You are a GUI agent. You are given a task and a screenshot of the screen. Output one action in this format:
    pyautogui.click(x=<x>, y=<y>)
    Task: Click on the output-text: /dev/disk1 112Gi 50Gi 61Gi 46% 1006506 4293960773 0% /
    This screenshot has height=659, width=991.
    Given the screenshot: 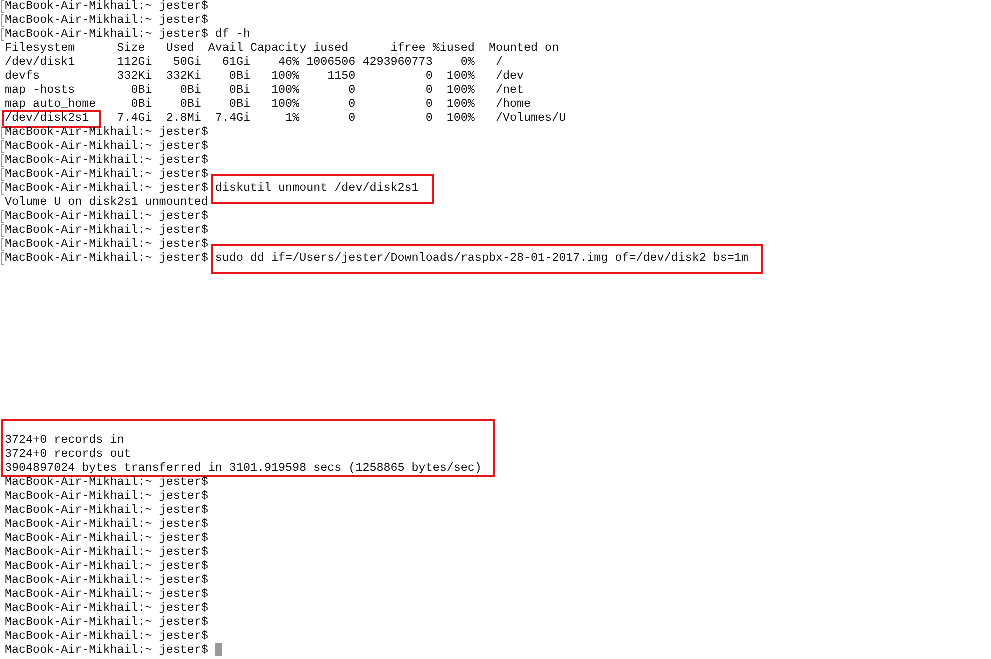 What is the action you would take?
    pyautogui.click(x=254, y=62)
    